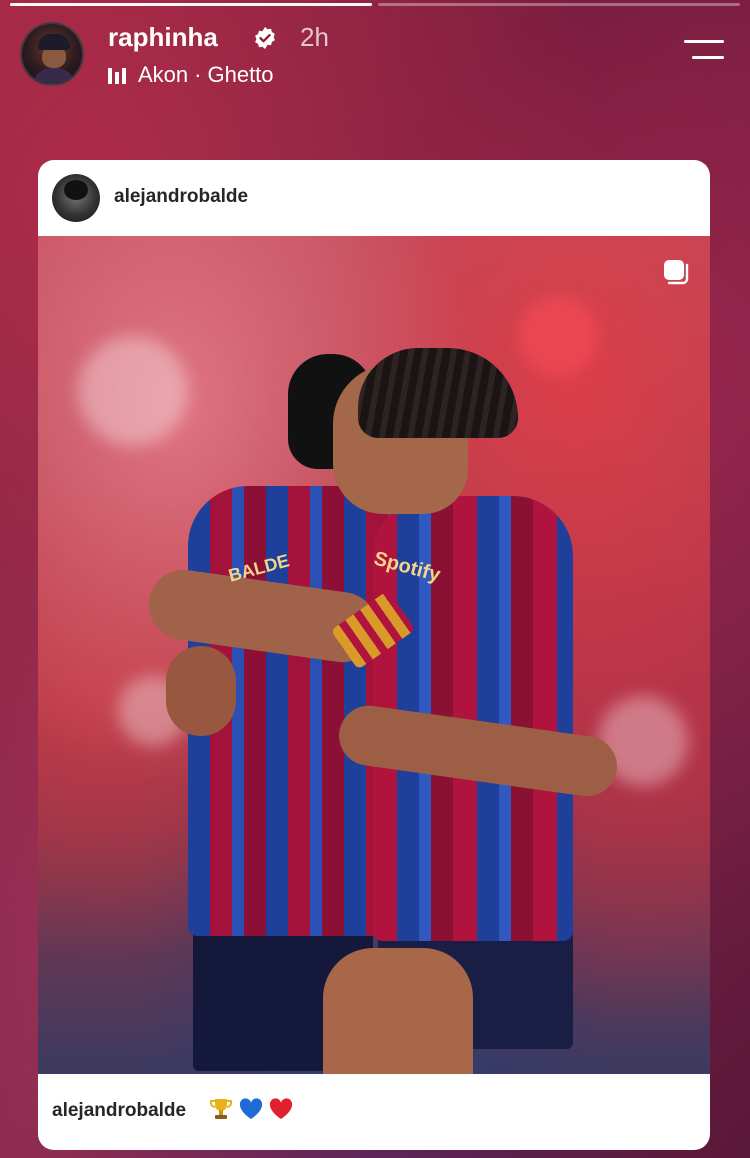  I want to click on player-leg, so click(398, 1011).